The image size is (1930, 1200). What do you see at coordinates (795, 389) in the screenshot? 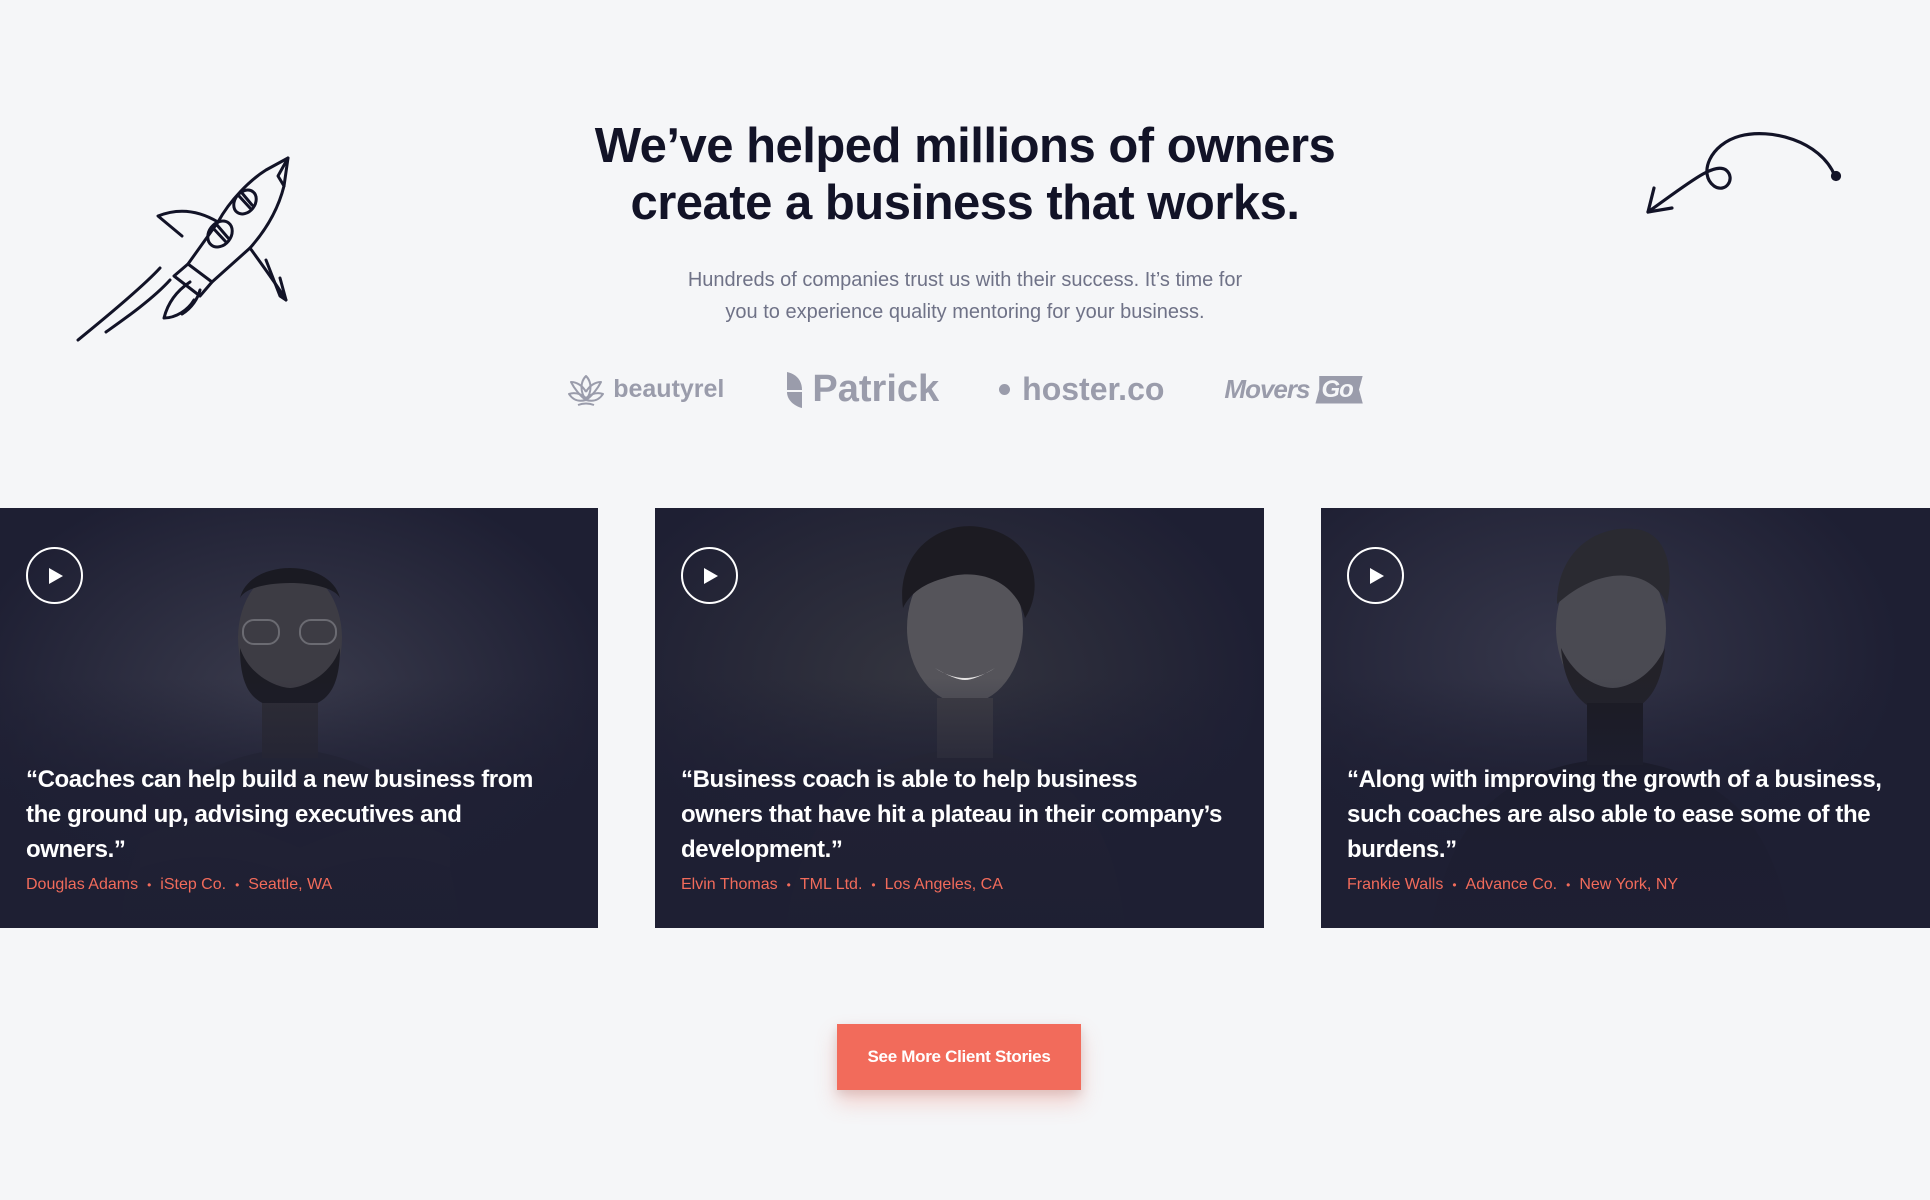
I see `leaf-icon` at bounding box center [795, 389].